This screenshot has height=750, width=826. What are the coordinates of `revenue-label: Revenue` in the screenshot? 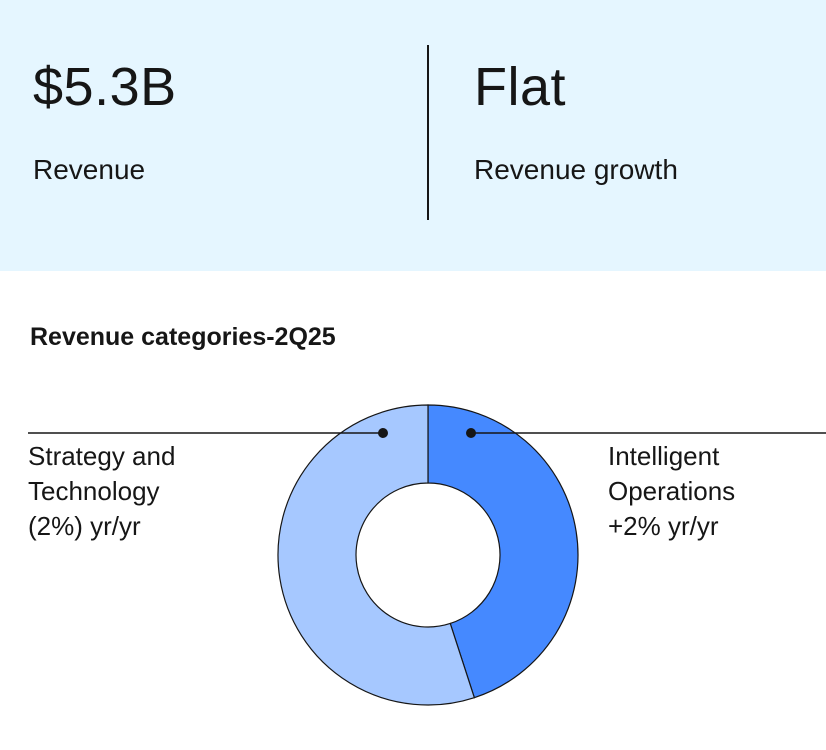 It's located at (89, 169).